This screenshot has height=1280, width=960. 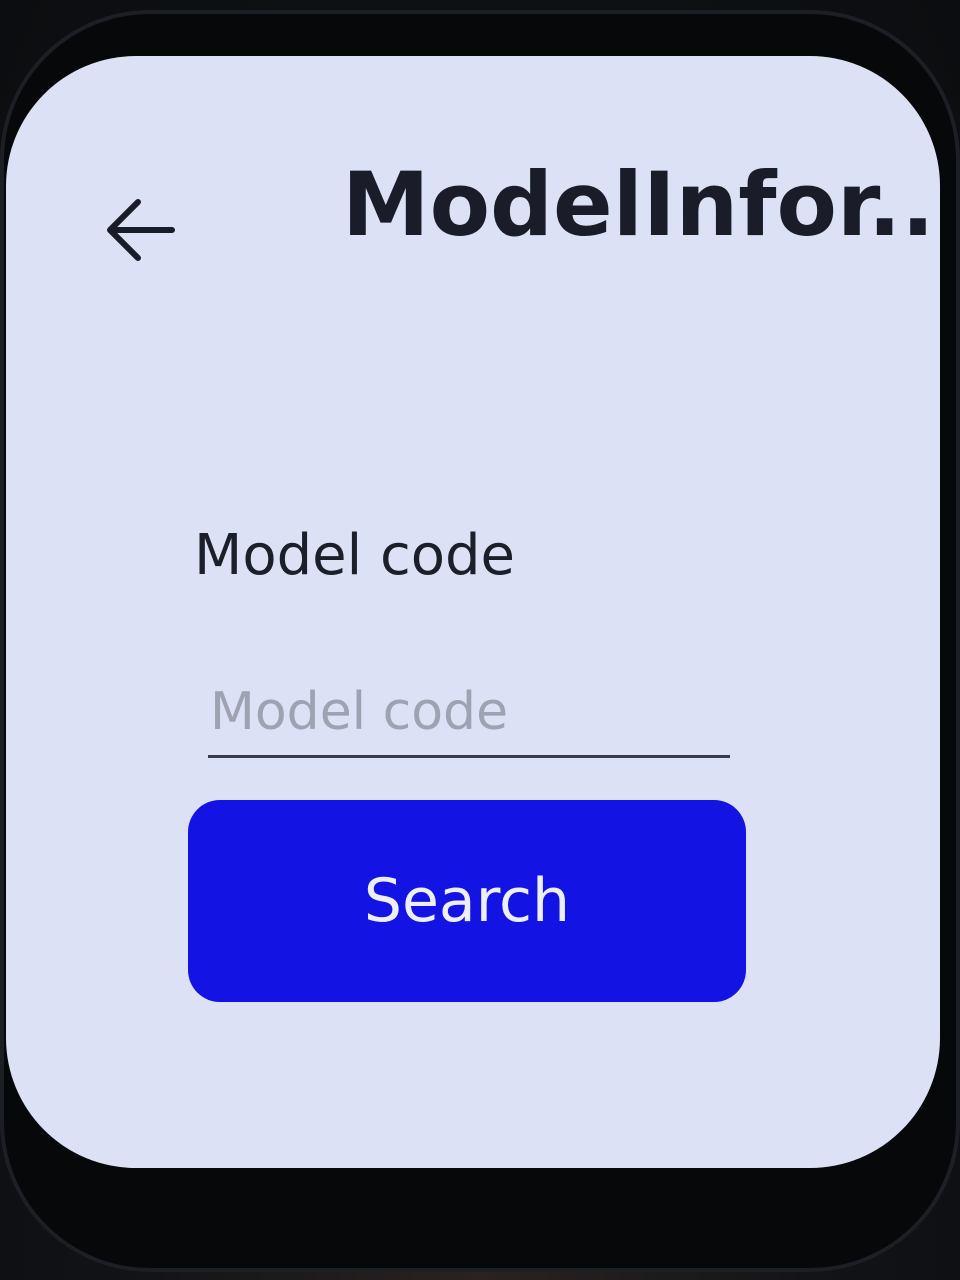 What do you see at coordinates (467, 901) in the screenshot?
I see `search-button: Search` at bounding box center [467, 901].